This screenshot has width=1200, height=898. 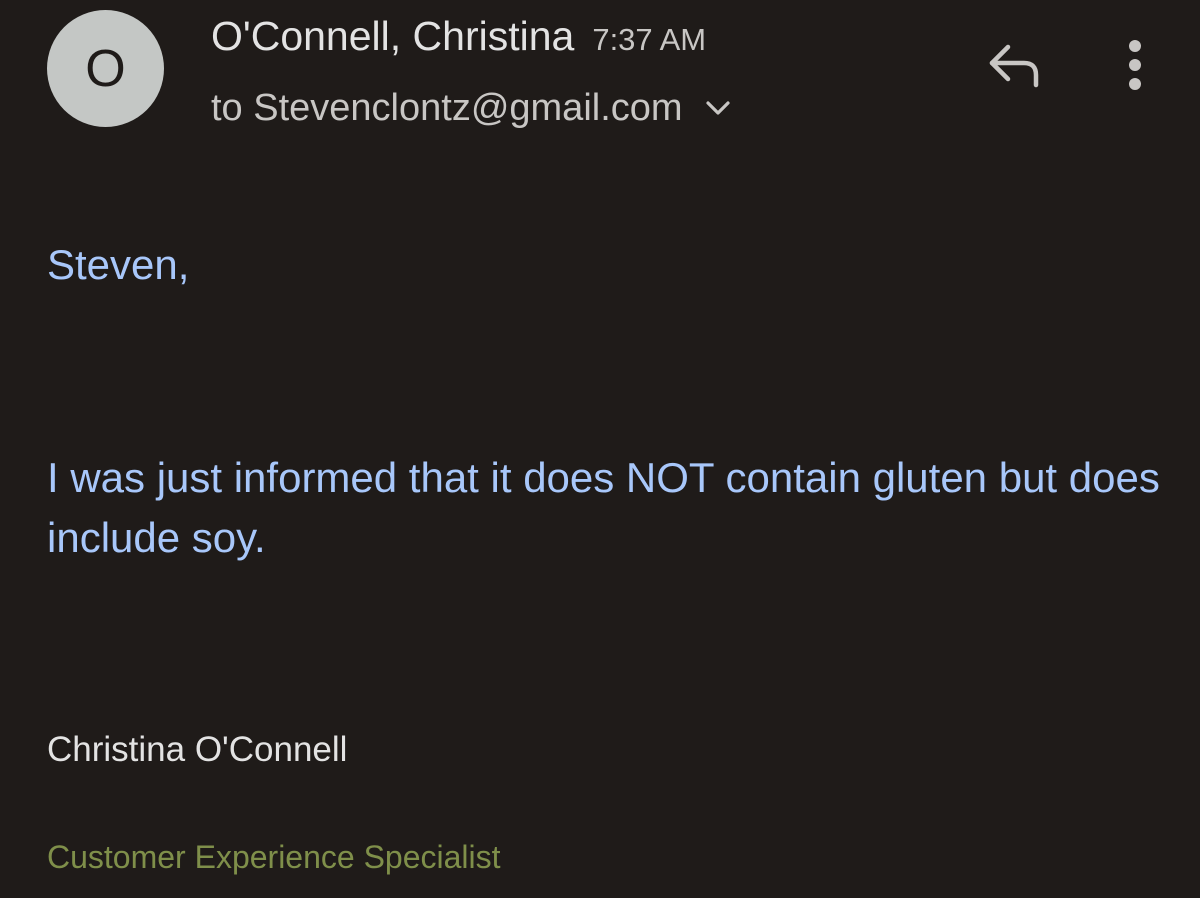 I want to click on sender-name: O'Connell, Christina, so click(x=392, y=36).